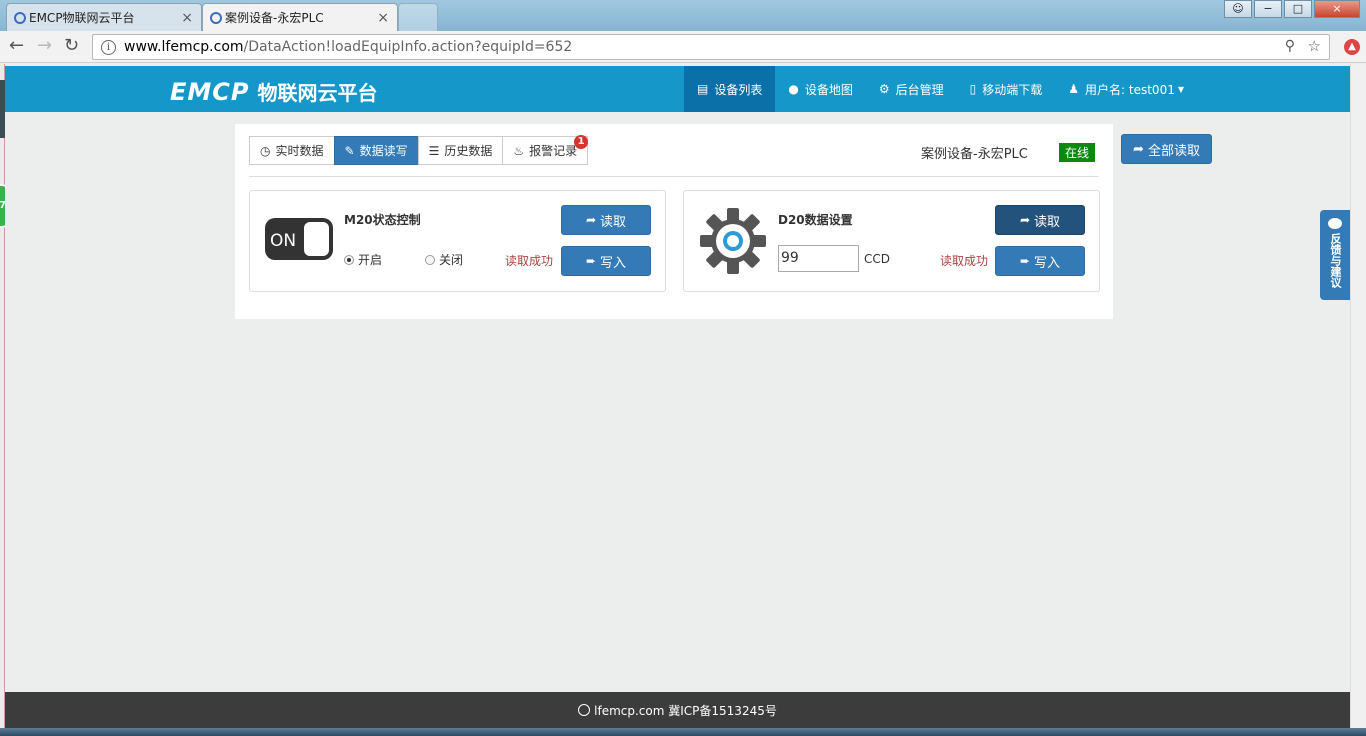  I want to click on tab-realtime-data: ◷ 实时数据, so click(292, 150).